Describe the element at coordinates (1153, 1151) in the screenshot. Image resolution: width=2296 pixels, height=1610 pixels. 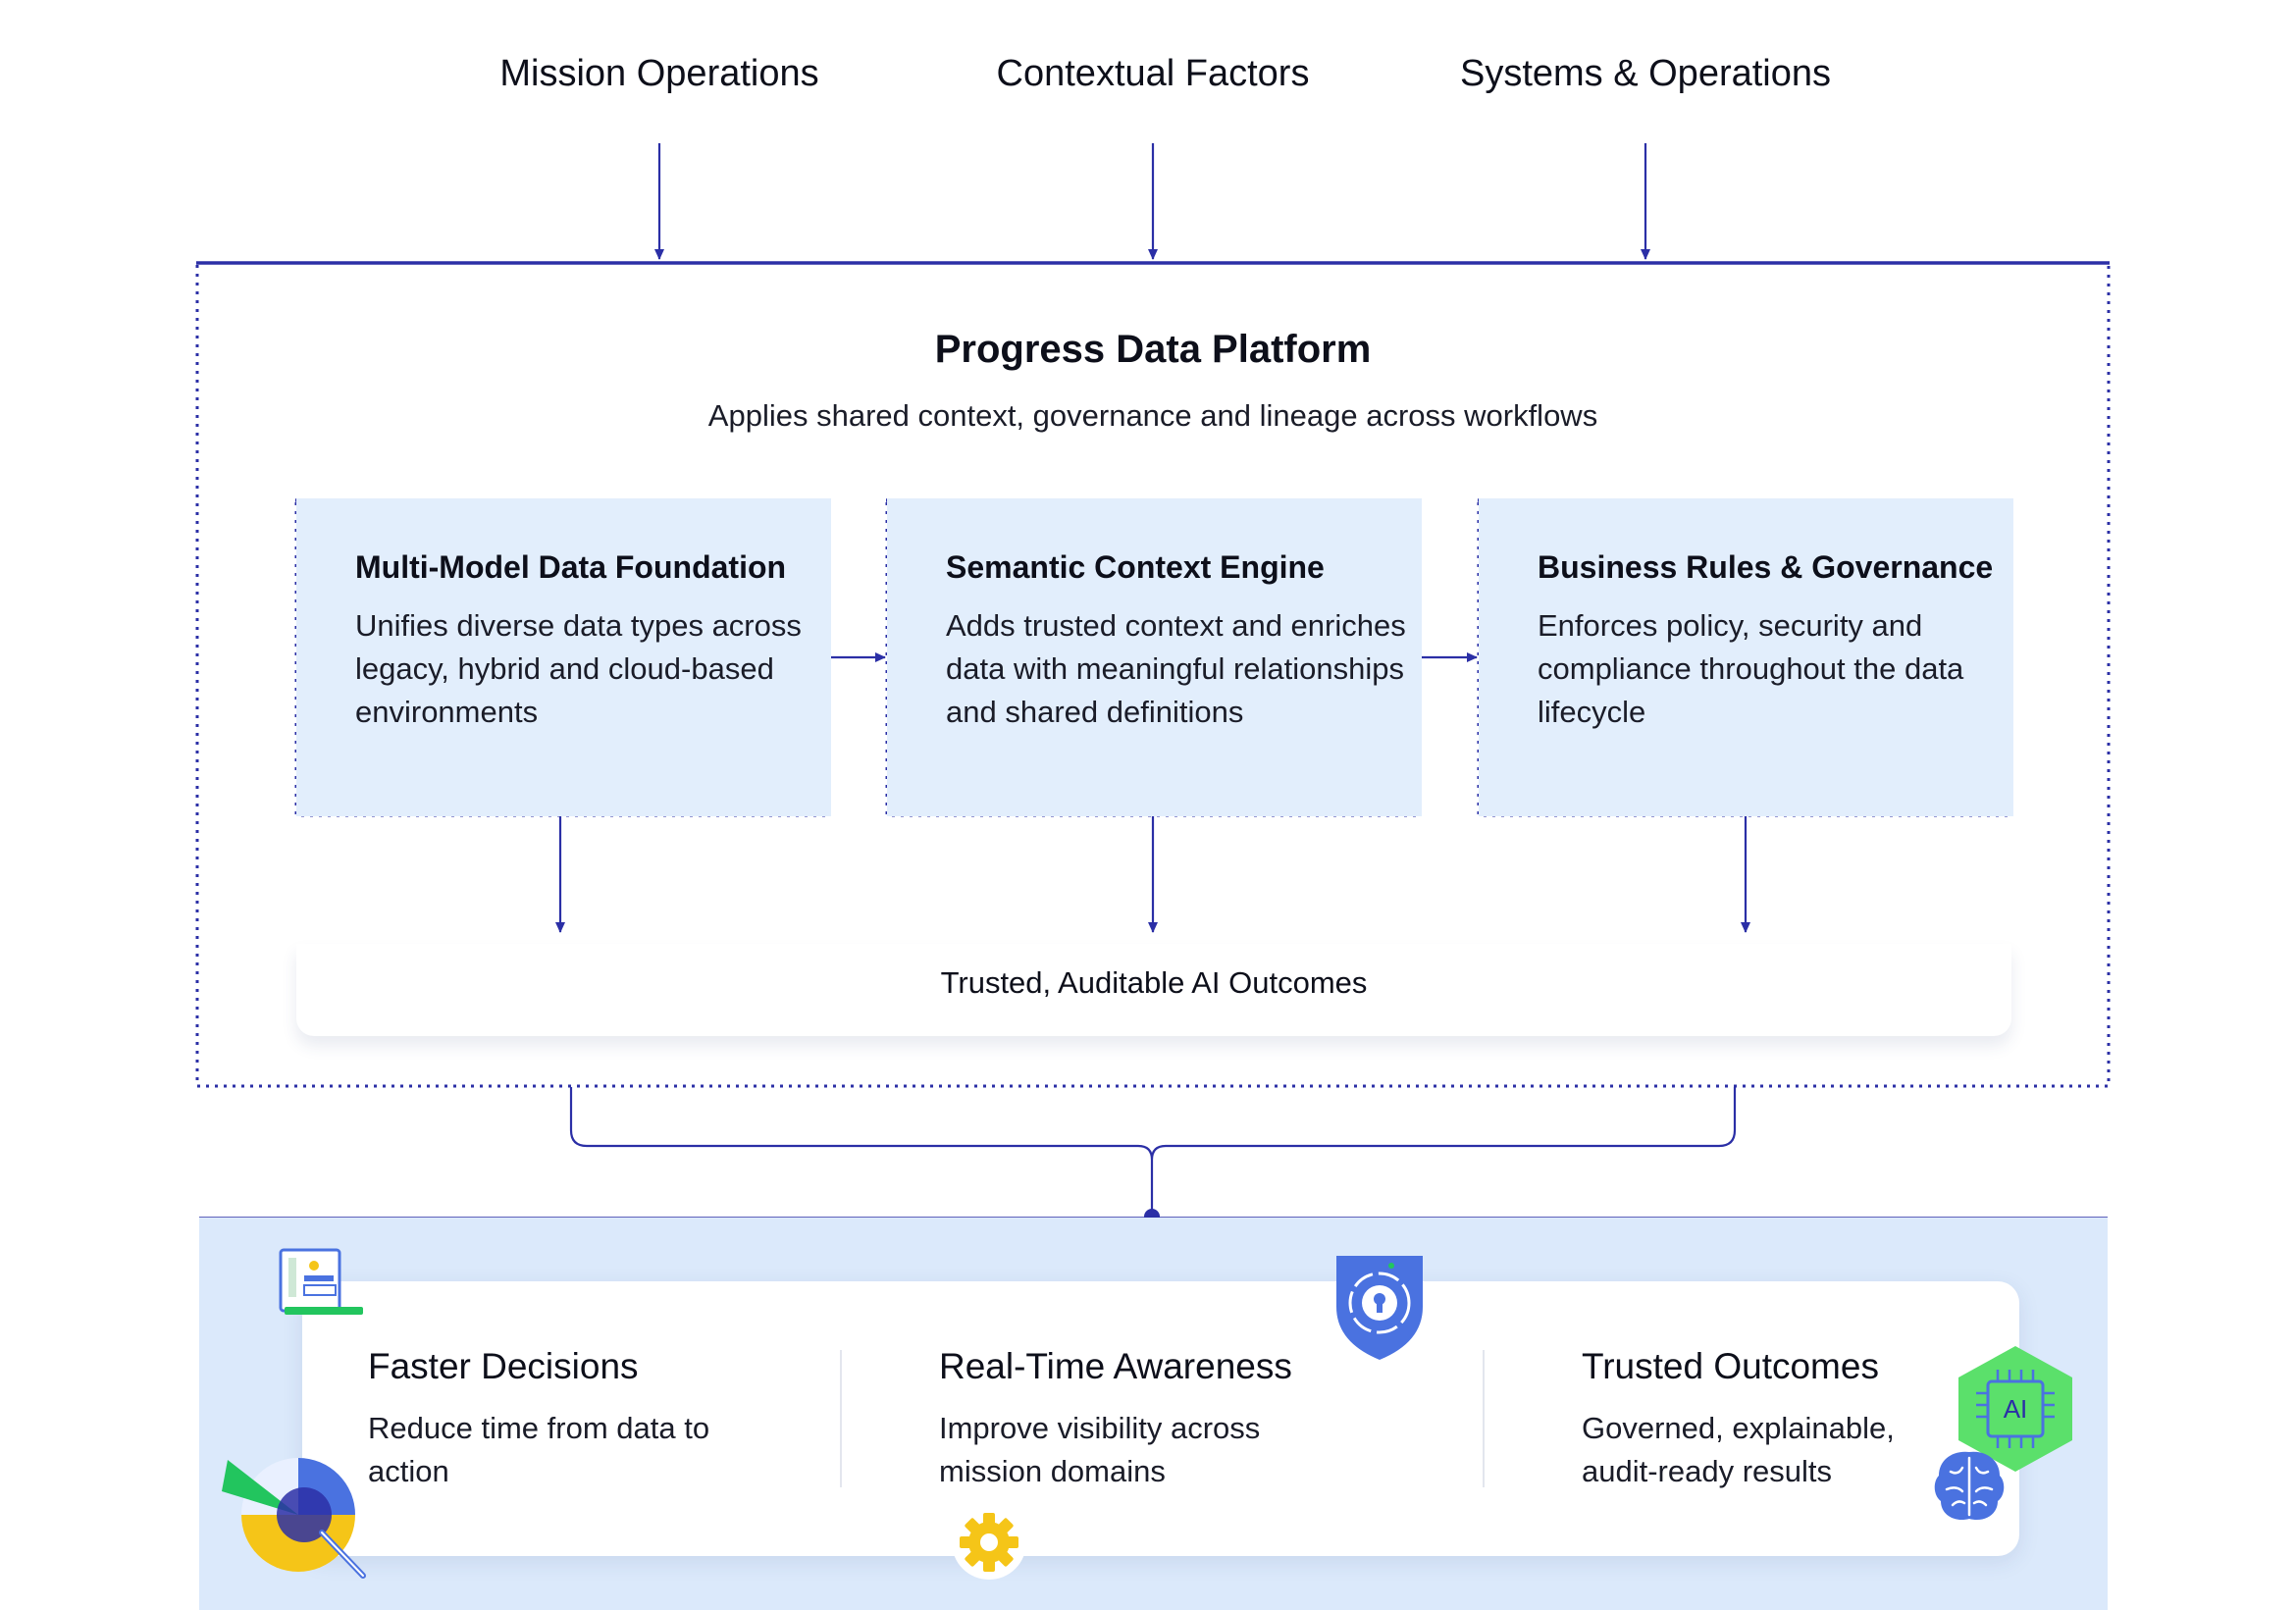
I see `merge-connector` at that location.